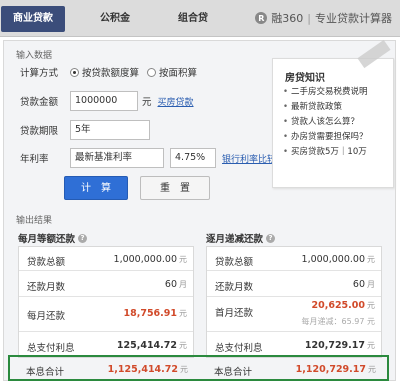 Image resolution: width=400 pixels, height=383 pixels. What do you see at coordinates (46, 316) in the screenshot?
I see `row-label: 每月还款` at bounding box center [46, 316].